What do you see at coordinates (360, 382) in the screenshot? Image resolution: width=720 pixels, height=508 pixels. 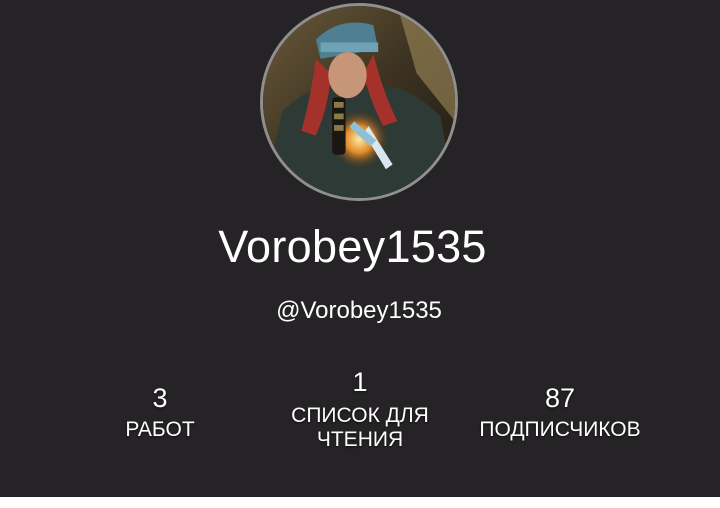 I see `reading-lists-count: 1` at bounding box center [360, 382].